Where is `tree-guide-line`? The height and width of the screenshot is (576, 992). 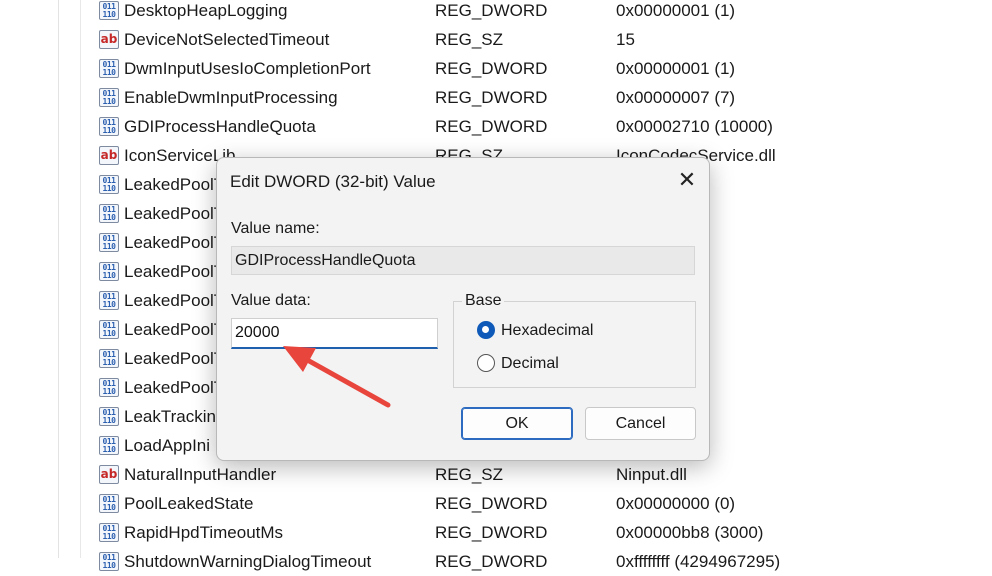 tree-guide-line is located at coordinates (80, 279).